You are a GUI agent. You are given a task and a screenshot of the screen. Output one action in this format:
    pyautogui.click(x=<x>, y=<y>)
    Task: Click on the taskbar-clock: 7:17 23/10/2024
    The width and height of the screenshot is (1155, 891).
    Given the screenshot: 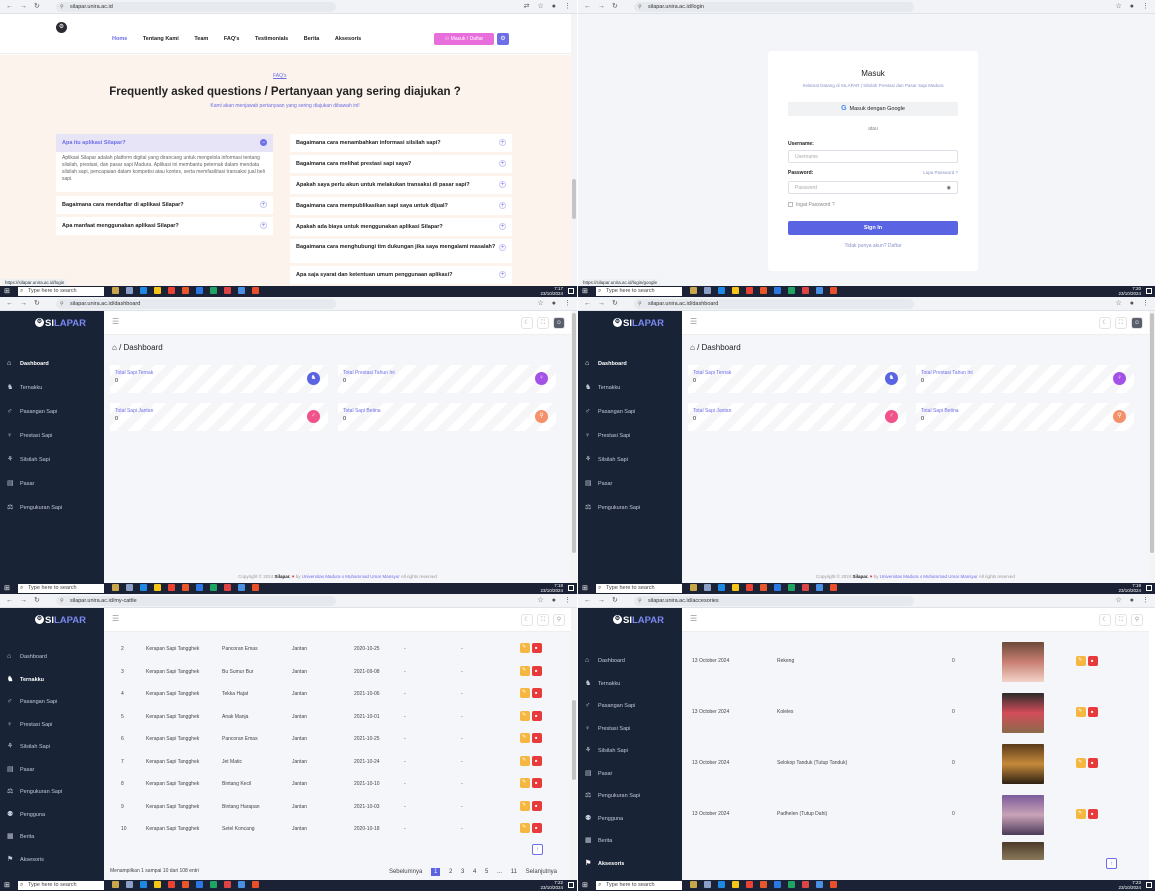 What is the action you would take?
    pyautogui.click(x=551, y=291)
    